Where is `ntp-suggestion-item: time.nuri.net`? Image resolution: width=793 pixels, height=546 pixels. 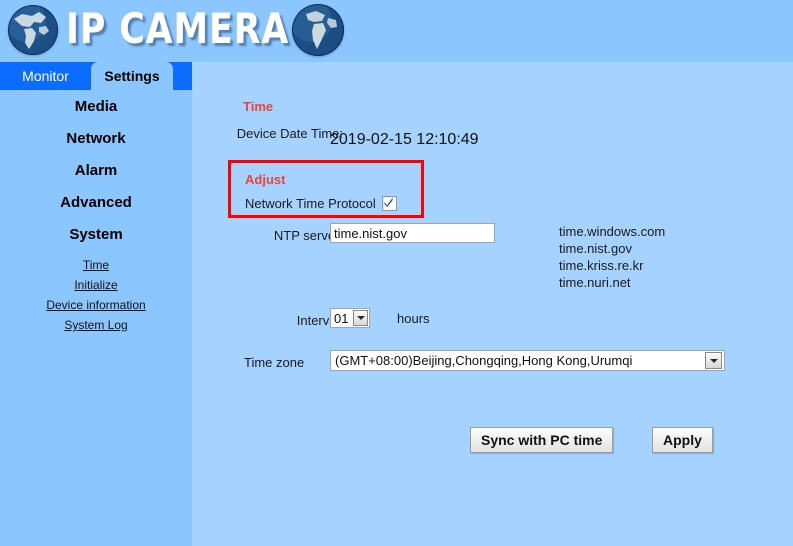 ntp-suggestion-item: time.nuri.net is located at coordinates (595, 282).